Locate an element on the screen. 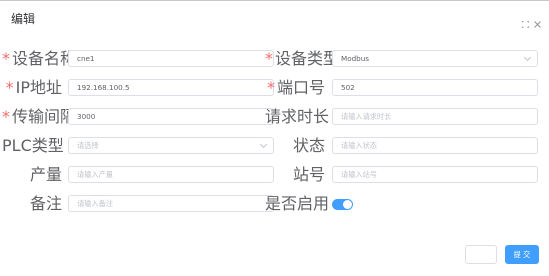 The image size is (549, 276). remark-label: 备注 is located at coordinates (45, 203).